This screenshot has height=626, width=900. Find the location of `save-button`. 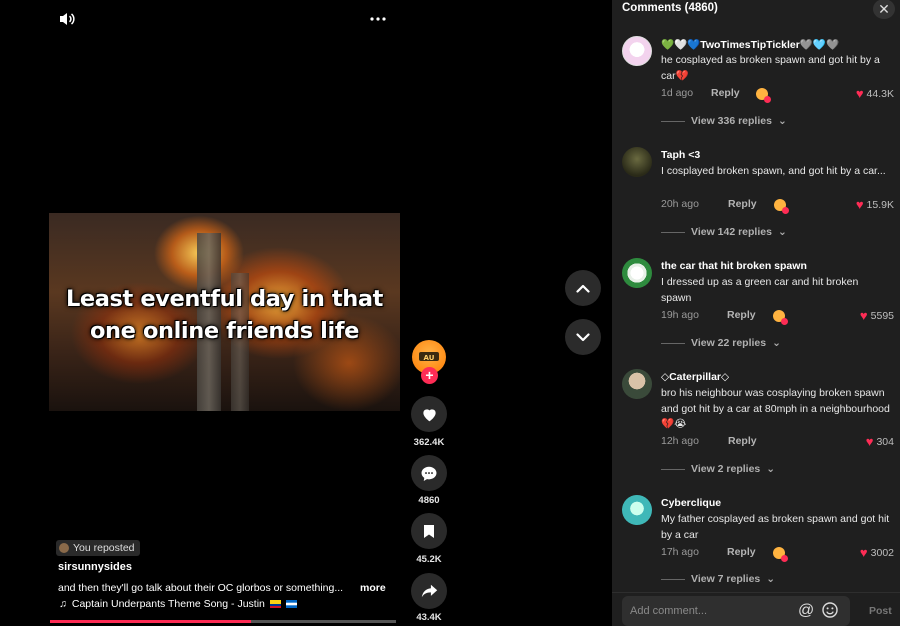

save-button is located at coordinates (429, 531).